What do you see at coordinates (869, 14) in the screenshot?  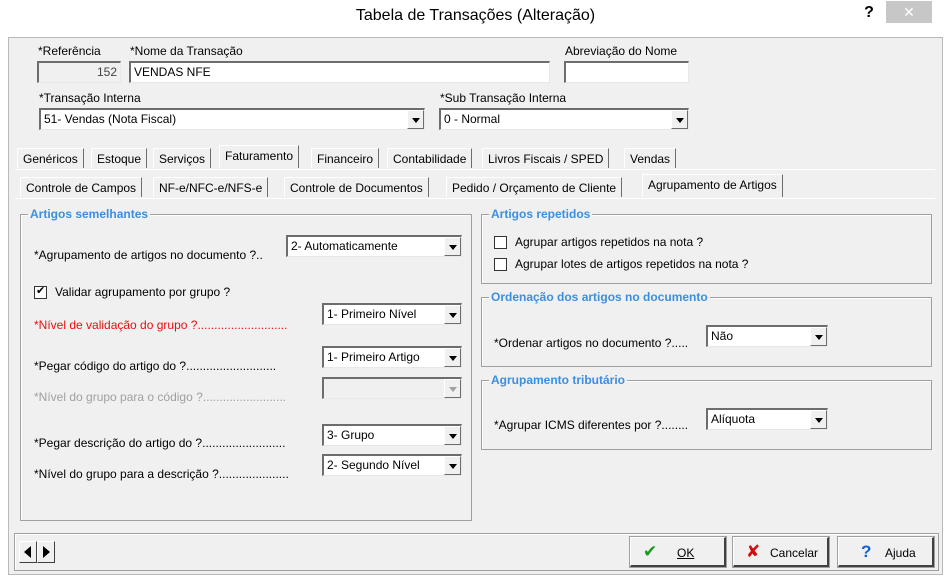 I see `help-icon: ?` at bounding box center [869, 14].